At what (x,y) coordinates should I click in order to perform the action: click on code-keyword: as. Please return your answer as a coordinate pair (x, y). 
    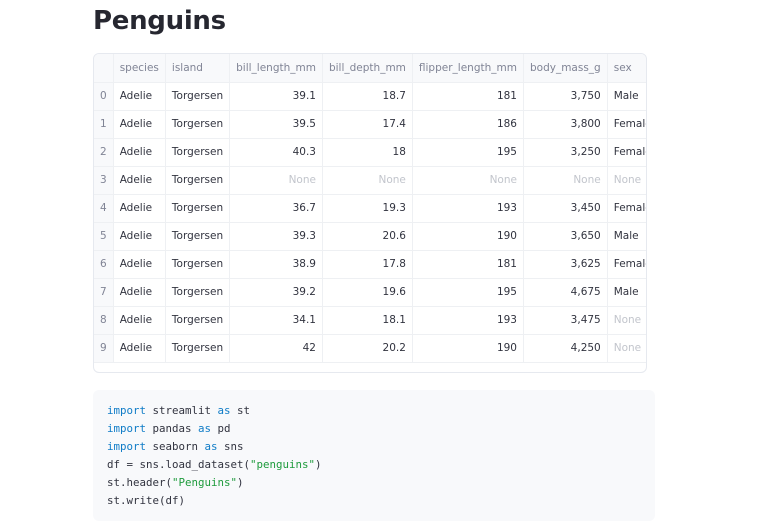
    Looking at the image, I should click on (224, 410).